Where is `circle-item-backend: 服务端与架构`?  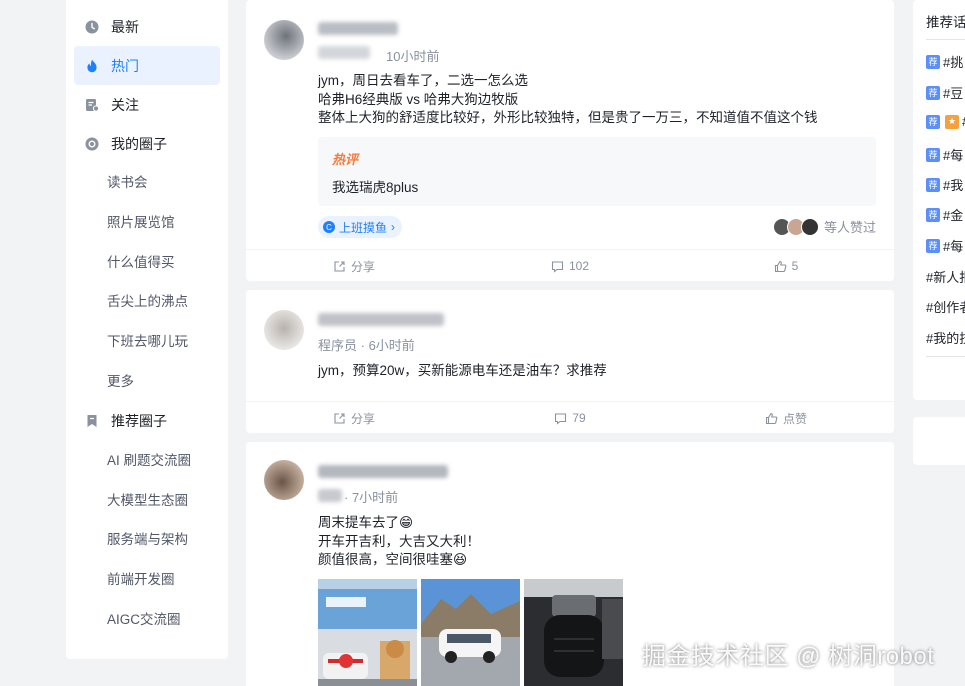 circle-item-backend: 服务端与架构 is located at coordinates (147, 540).